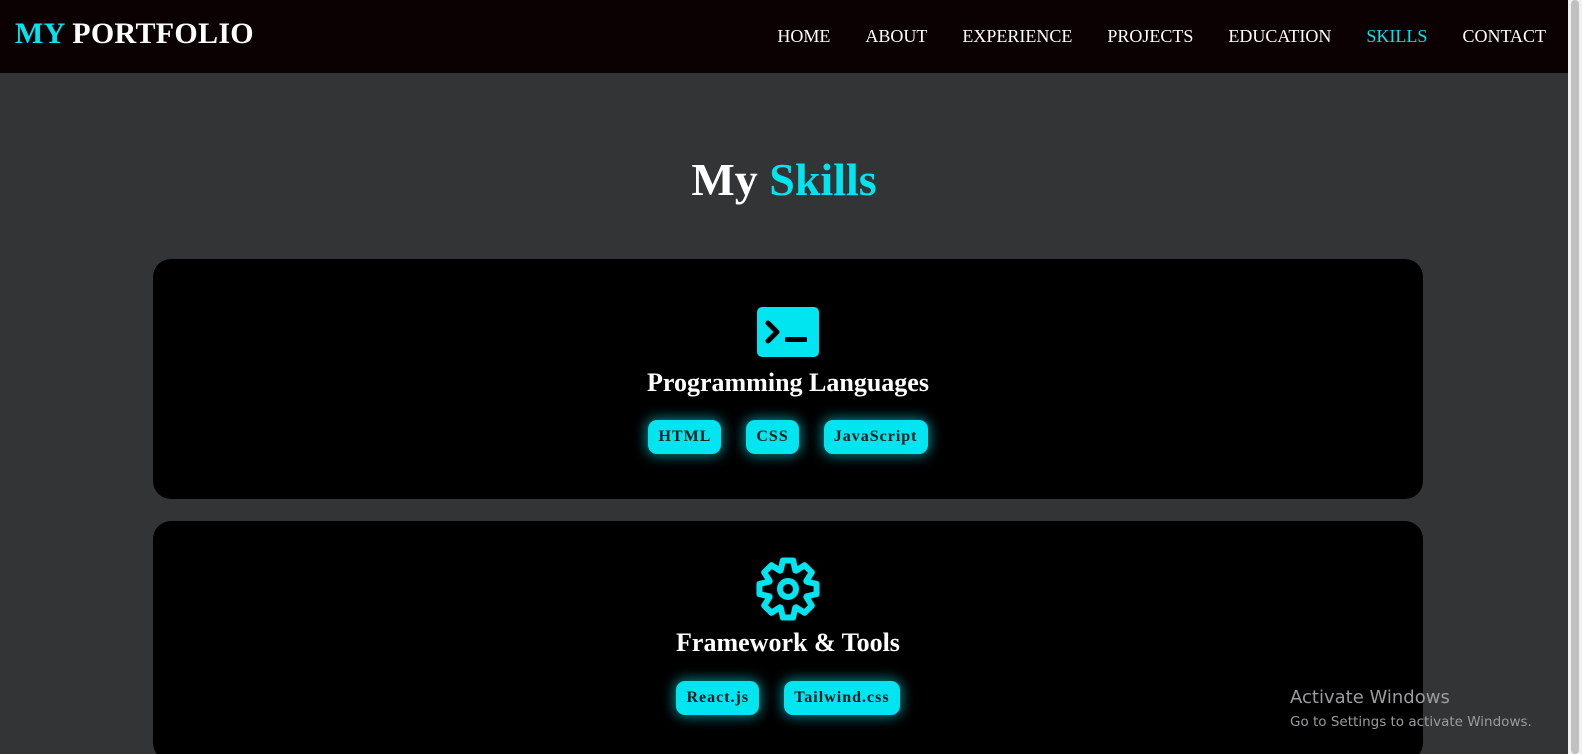  What do you see at coordinates (1396, 36) in the screenshot?
I see `nav-link-skills: SKILLS` at bounding box center [1396, 36].